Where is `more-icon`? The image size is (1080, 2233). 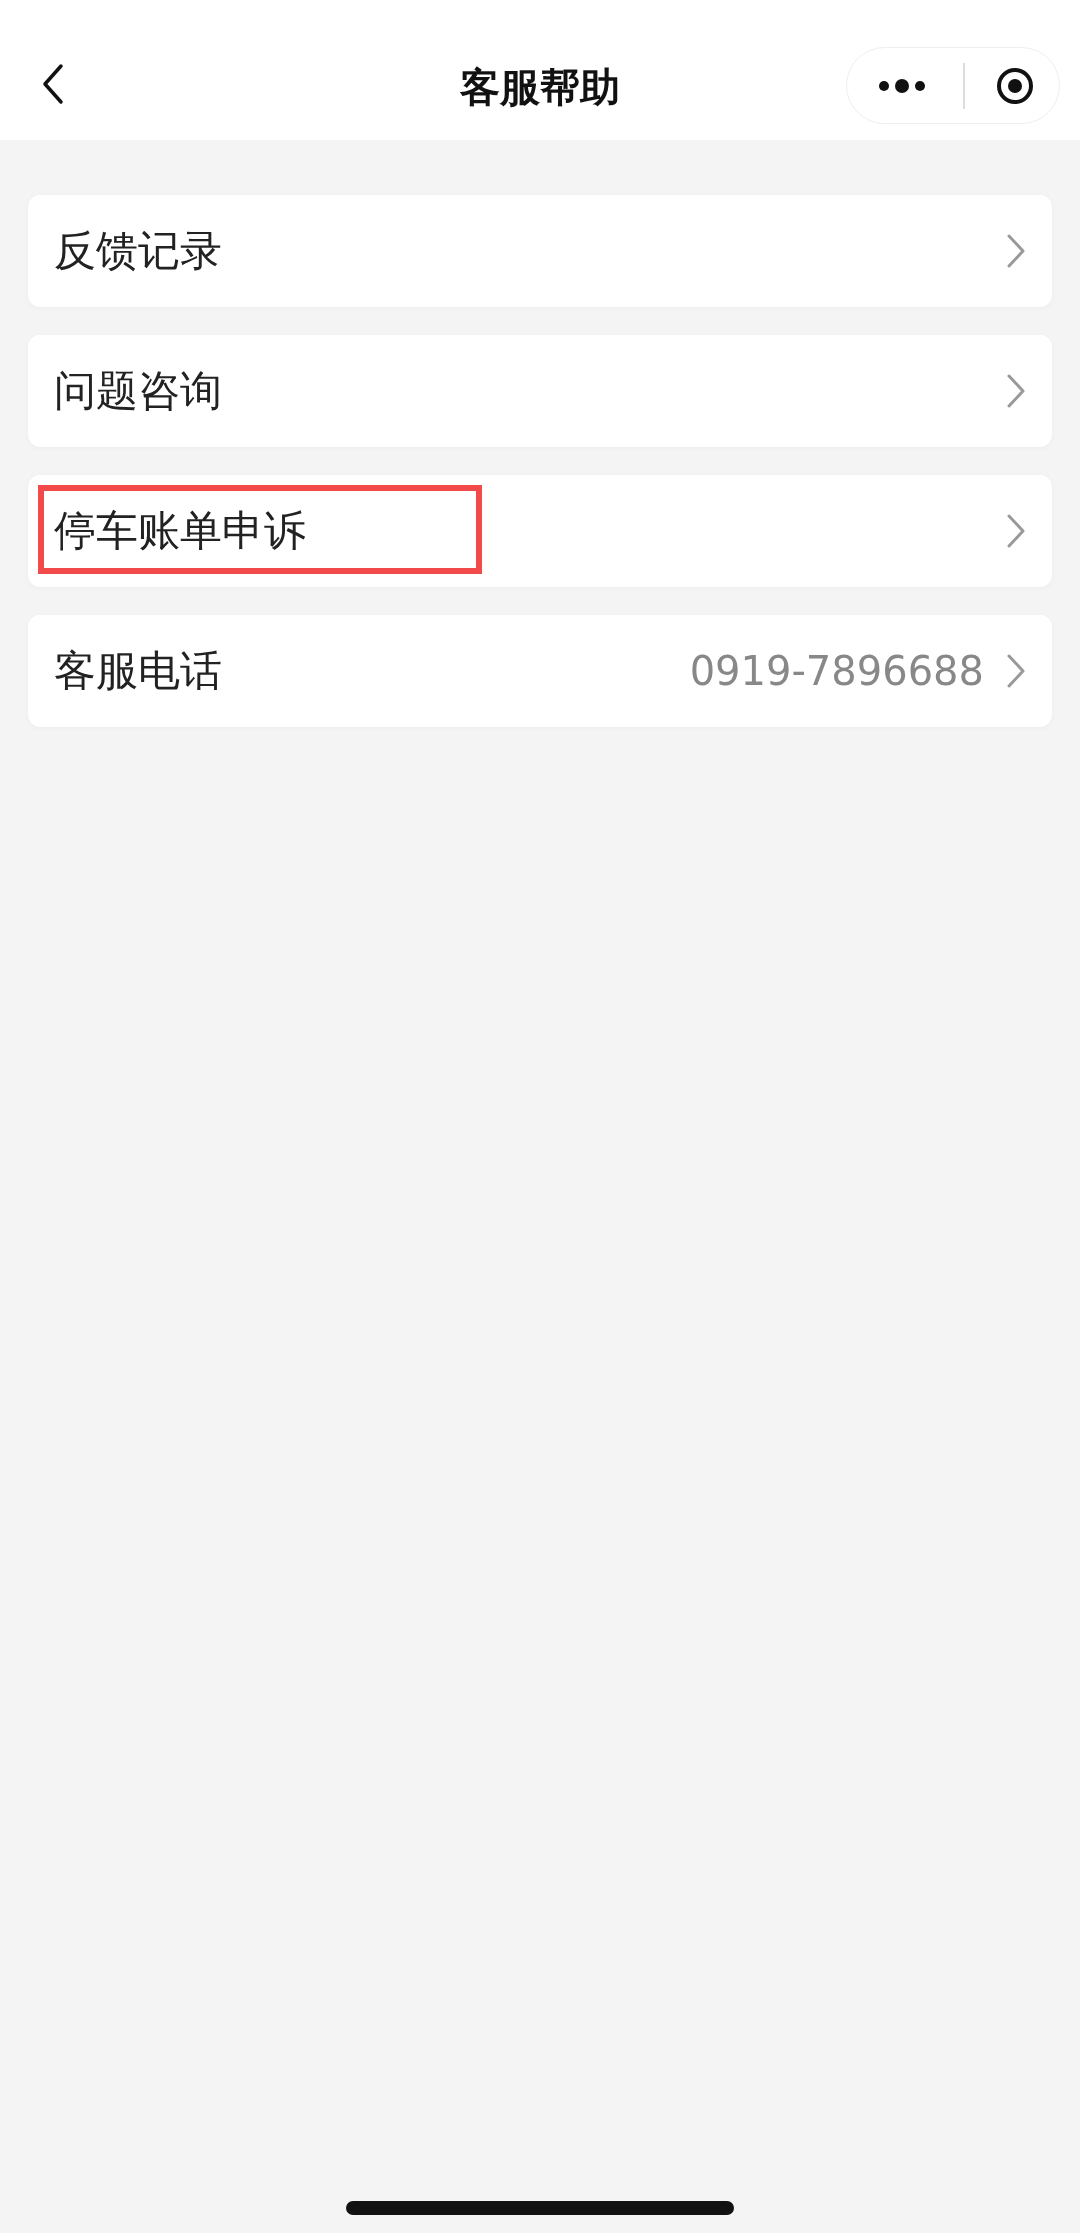 more-icon is located at coordinates (902, 85).